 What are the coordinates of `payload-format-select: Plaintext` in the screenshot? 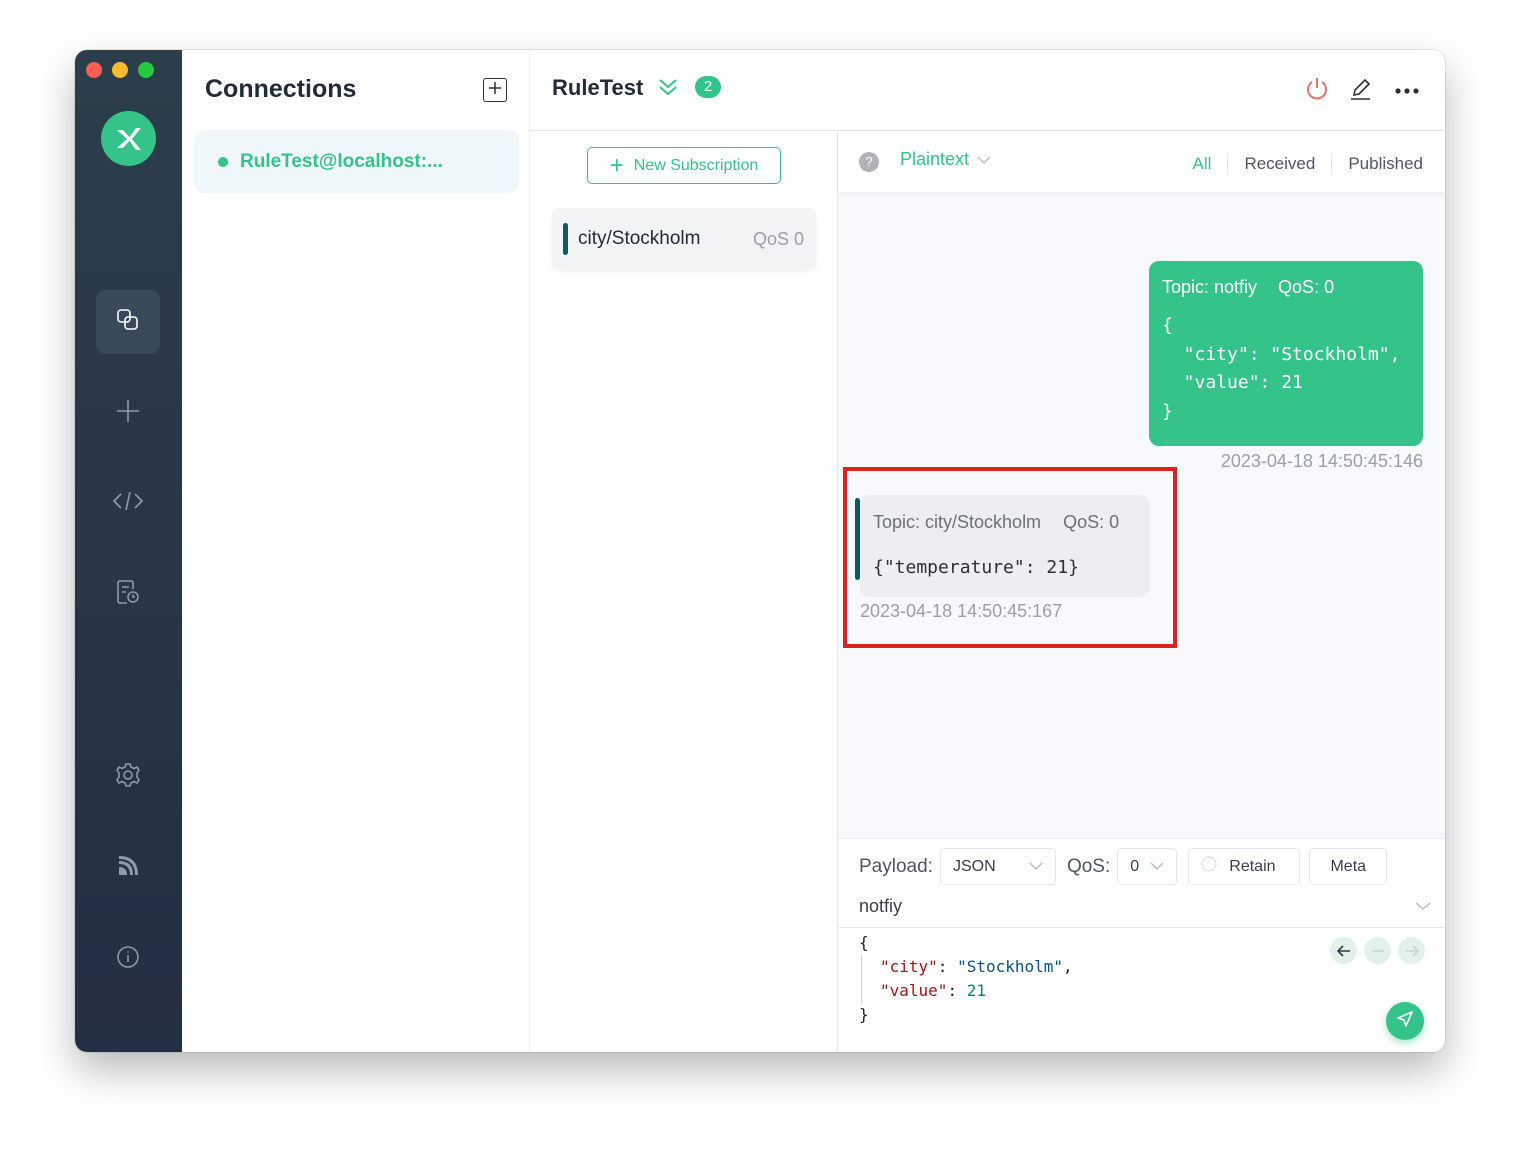 It's located at (945, 159).